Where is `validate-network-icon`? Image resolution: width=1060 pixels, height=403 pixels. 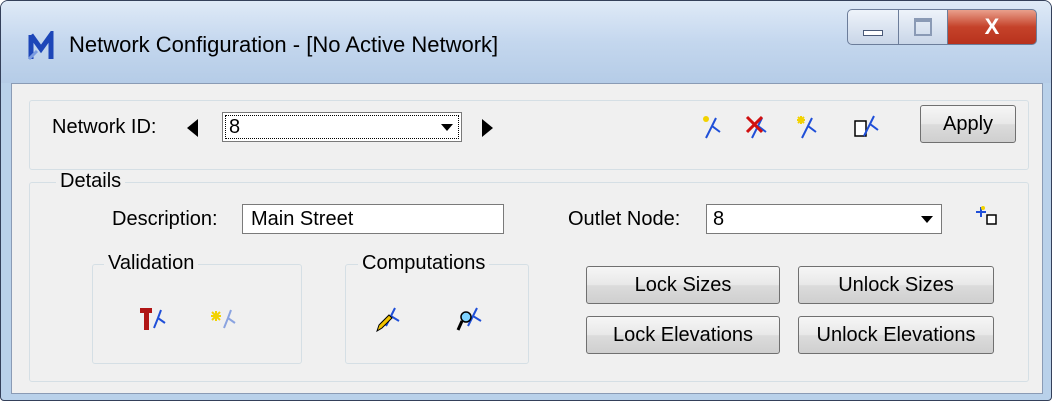 validate-network-icon is located at coordinates (153, 319).